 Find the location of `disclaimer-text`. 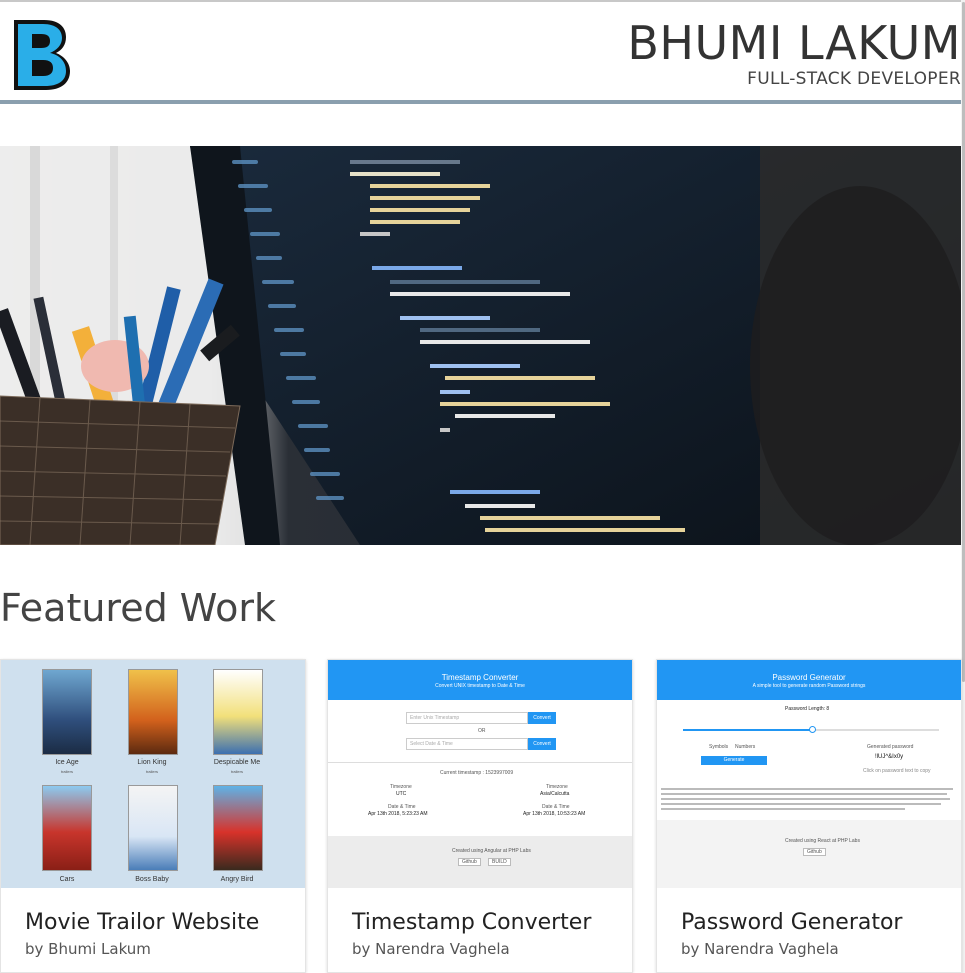

disclaimer-text is located at coordinates (810, 800).